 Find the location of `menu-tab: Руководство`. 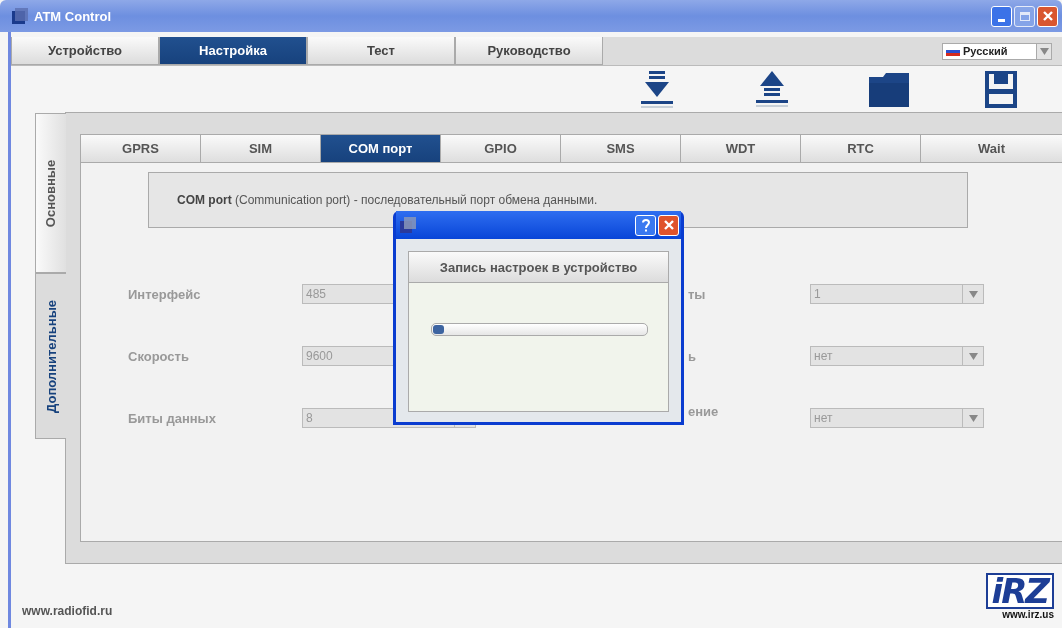

menu-tab: Руководство is located at coordinates (529, 51).